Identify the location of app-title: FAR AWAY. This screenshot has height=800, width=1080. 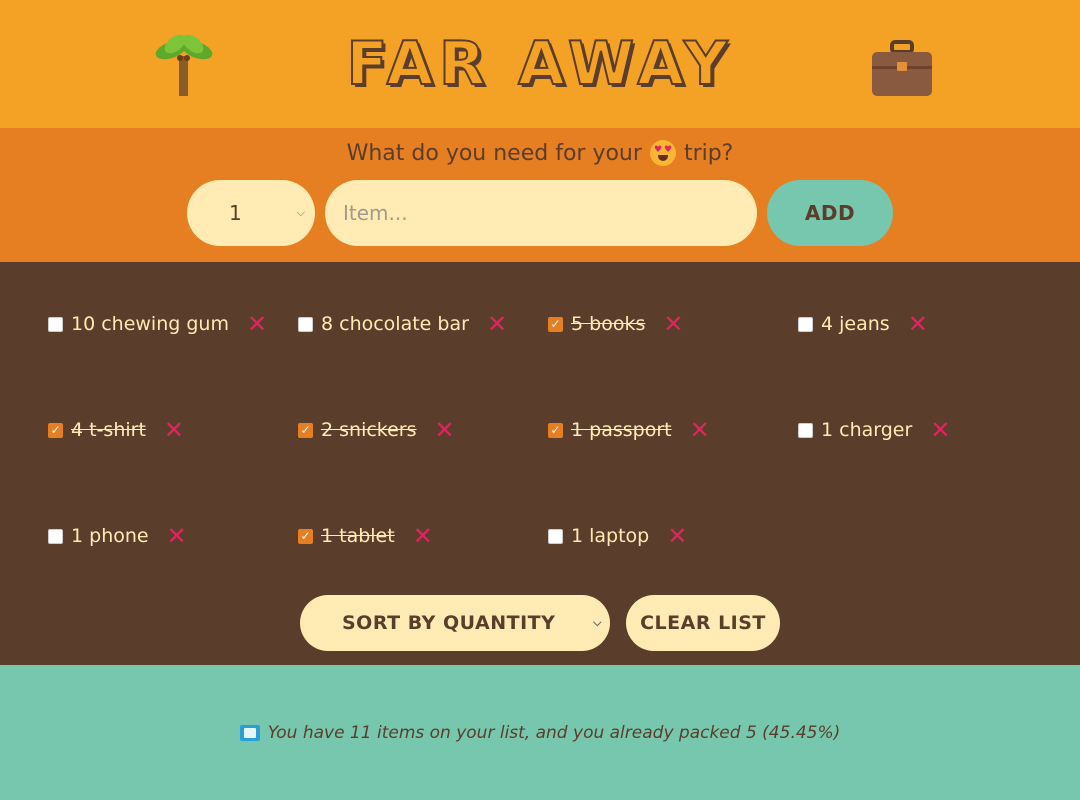
(540, 64).